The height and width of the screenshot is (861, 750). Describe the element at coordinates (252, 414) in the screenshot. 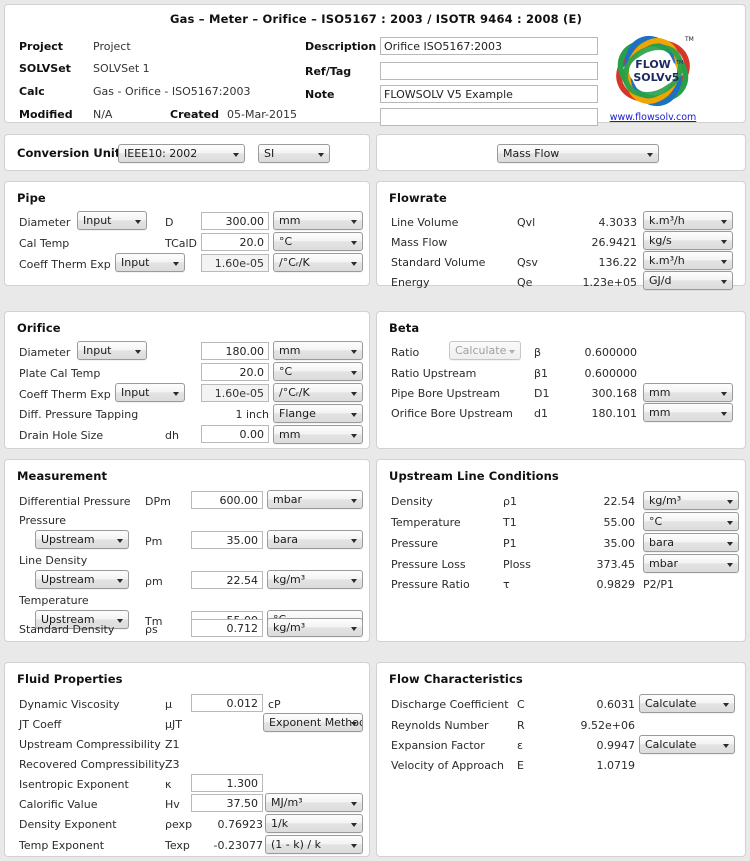

I see `orifice-tapping-value: 1 inch` at that location.